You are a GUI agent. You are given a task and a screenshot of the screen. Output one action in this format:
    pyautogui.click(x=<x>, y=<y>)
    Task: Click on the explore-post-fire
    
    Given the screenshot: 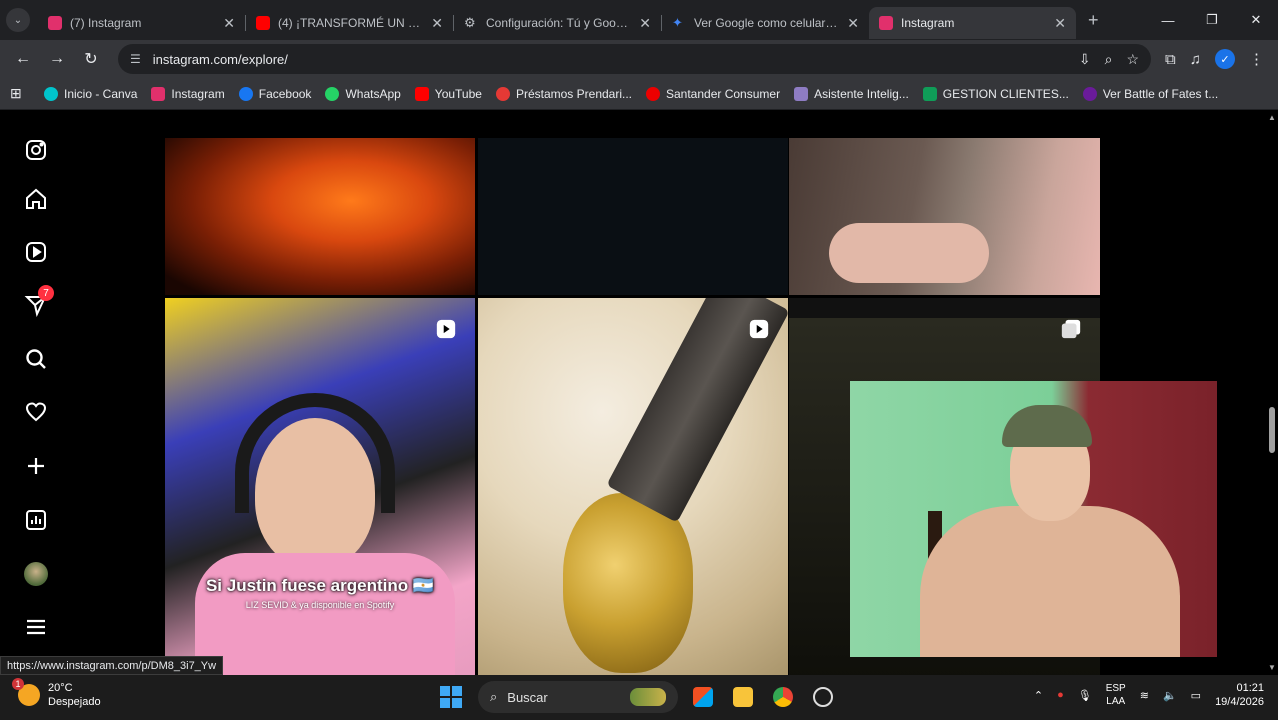 What is the action you would take?
    pyautogui.click(x=320, y=216)
    